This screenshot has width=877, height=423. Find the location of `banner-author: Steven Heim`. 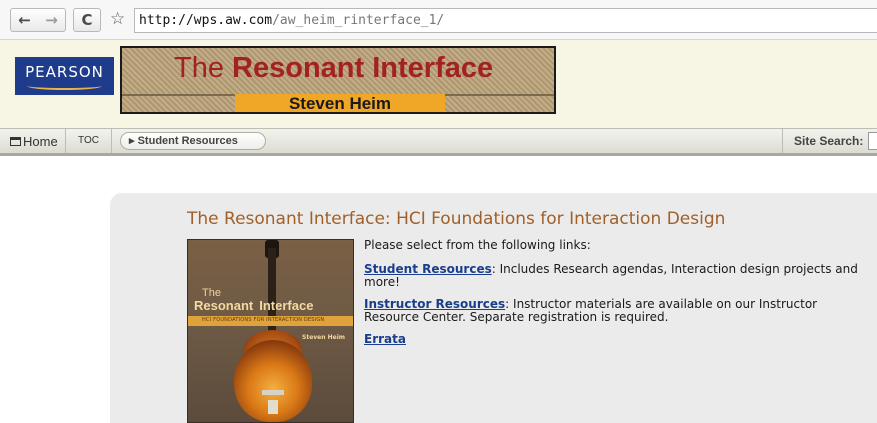

banner-author: Steven Heim is located at coordinates (340, 103).